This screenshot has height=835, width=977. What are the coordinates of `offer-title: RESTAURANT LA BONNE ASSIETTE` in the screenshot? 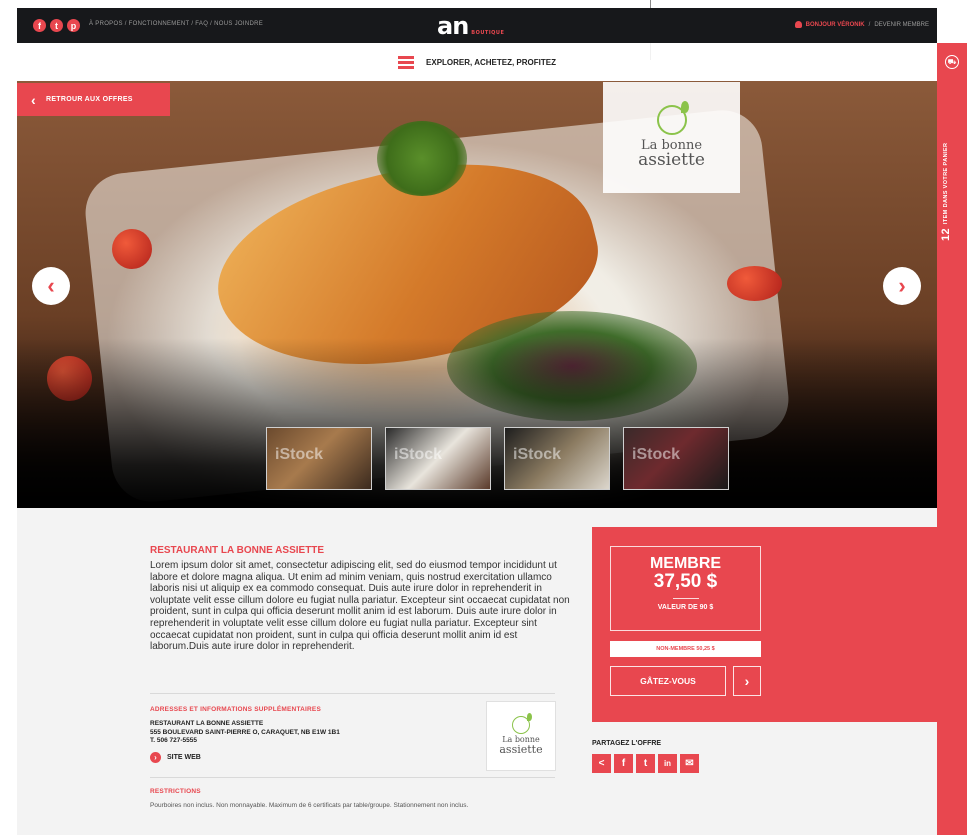 It's located at (237, 550).